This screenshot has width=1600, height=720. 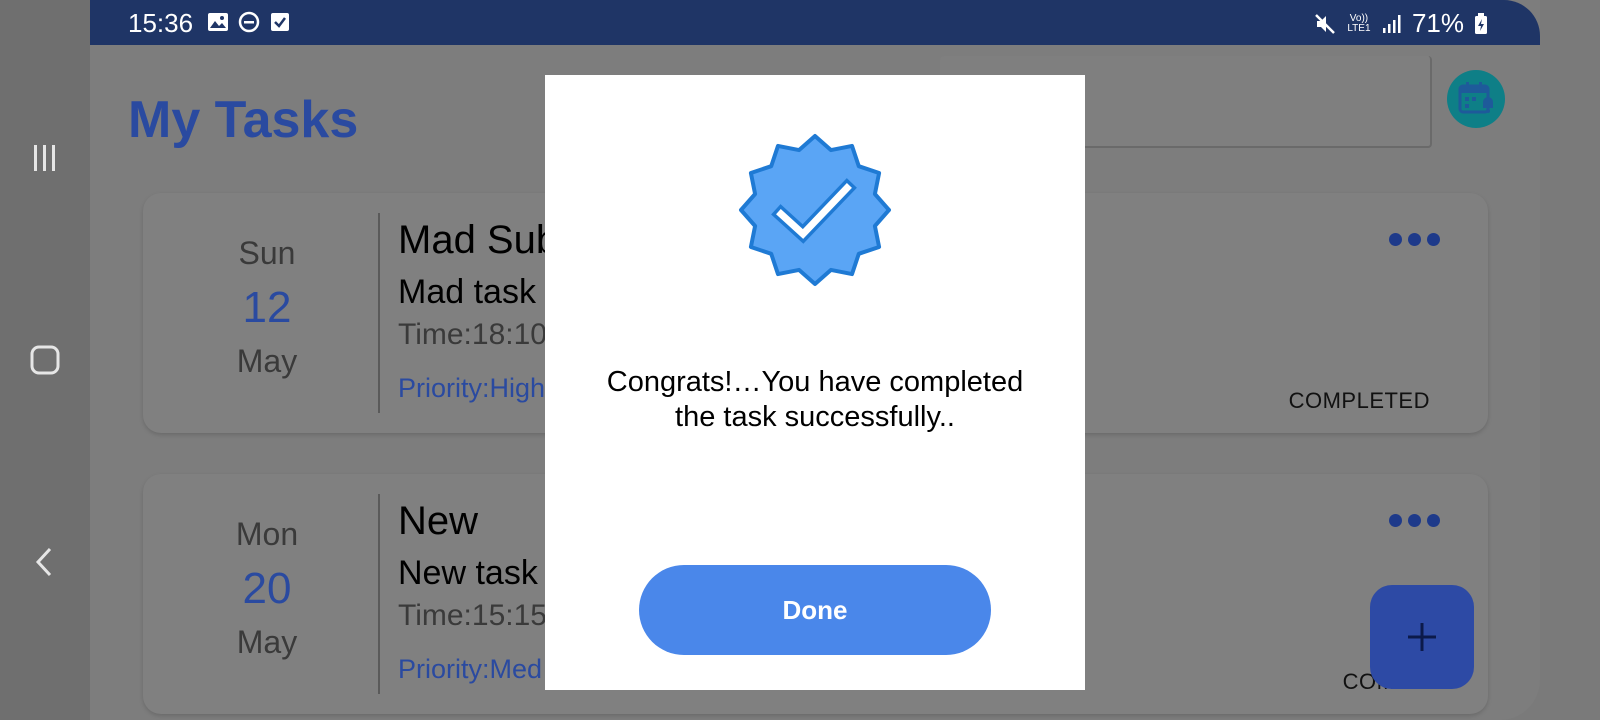 I want to click on task-description: New task, so click(x=468, y=573).